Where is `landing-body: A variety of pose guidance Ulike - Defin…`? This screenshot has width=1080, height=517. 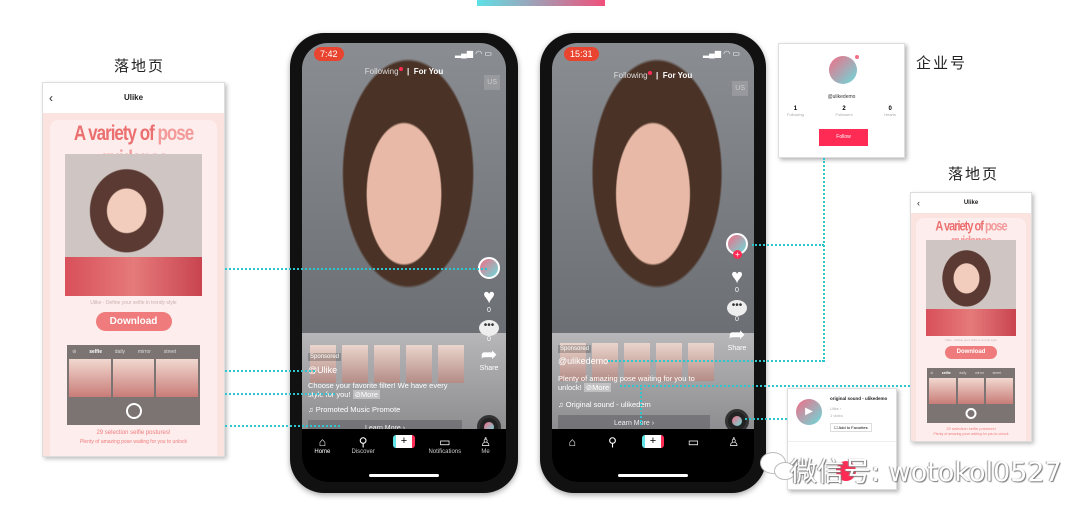 landing-body: A variety of pose guidance Ulike - Defin… is located at coordinates (971, 329).